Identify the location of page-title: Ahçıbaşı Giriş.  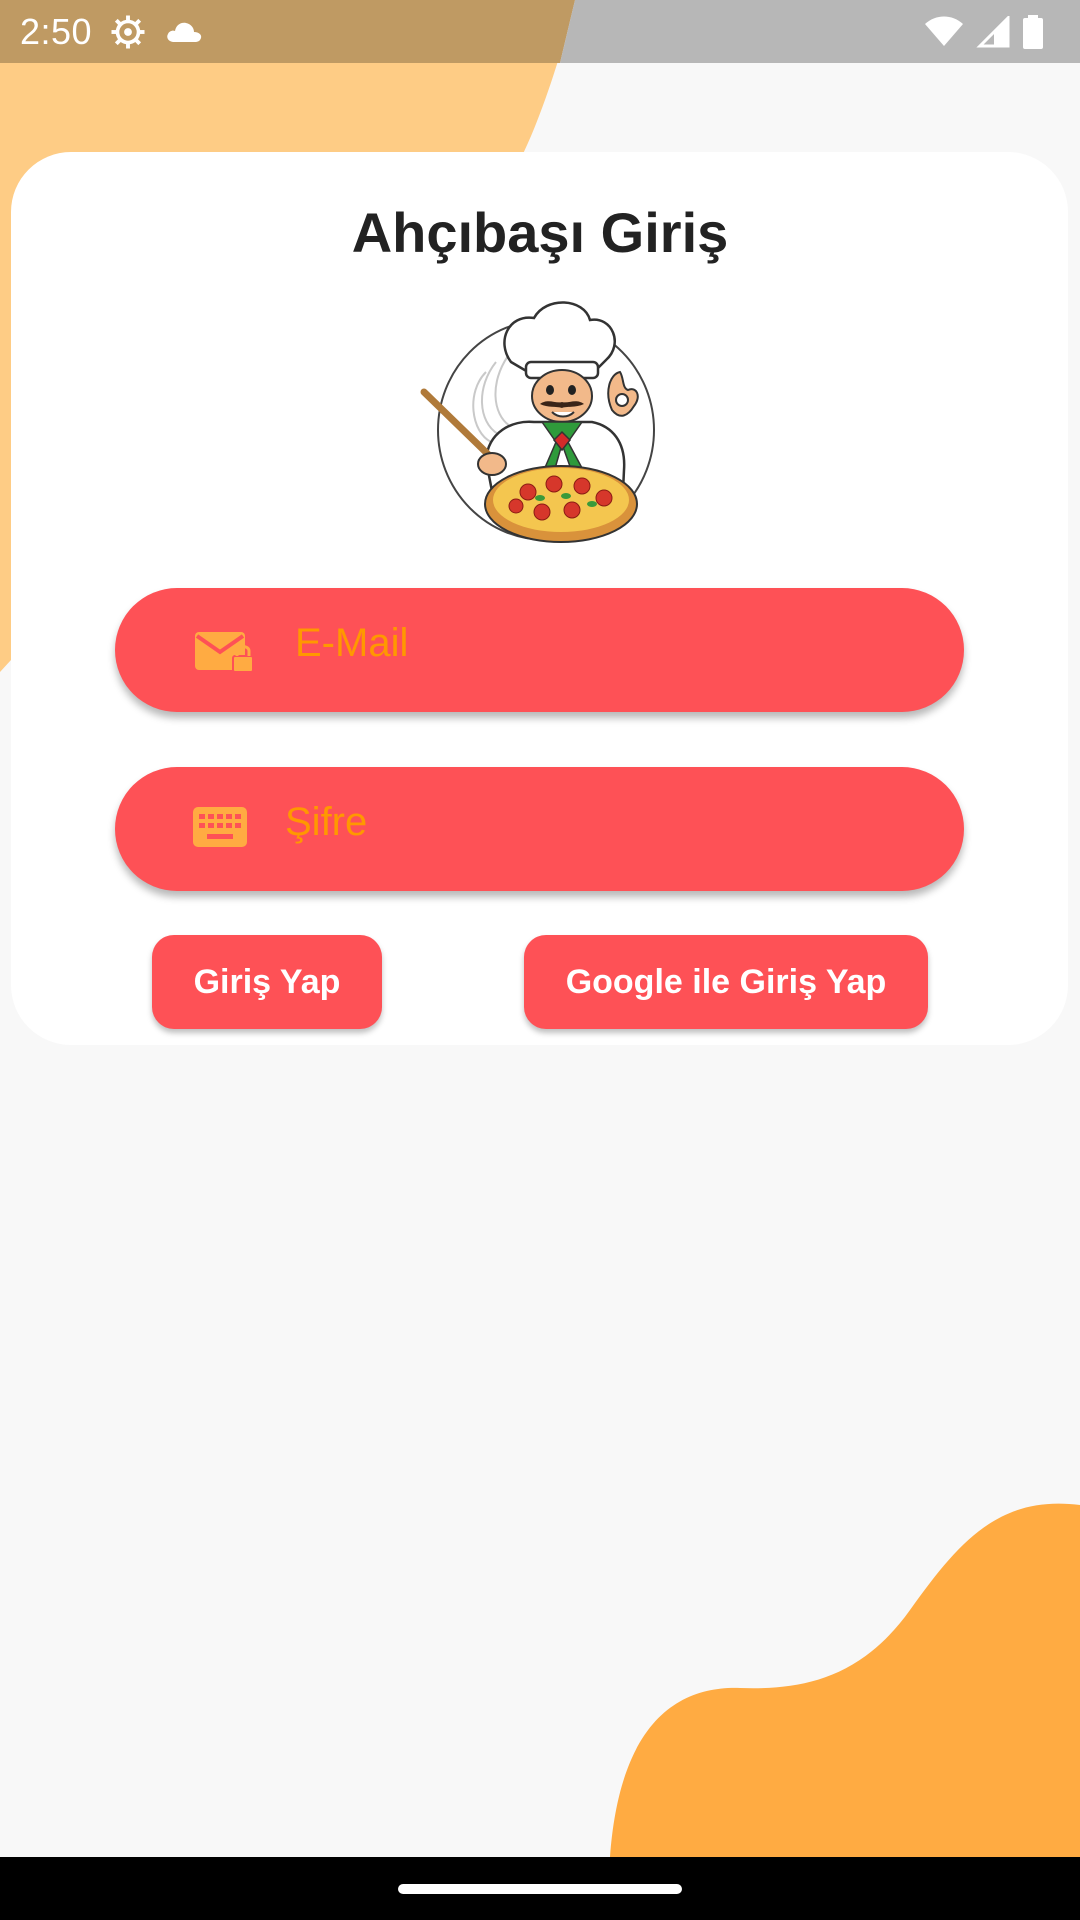
(540, 232).